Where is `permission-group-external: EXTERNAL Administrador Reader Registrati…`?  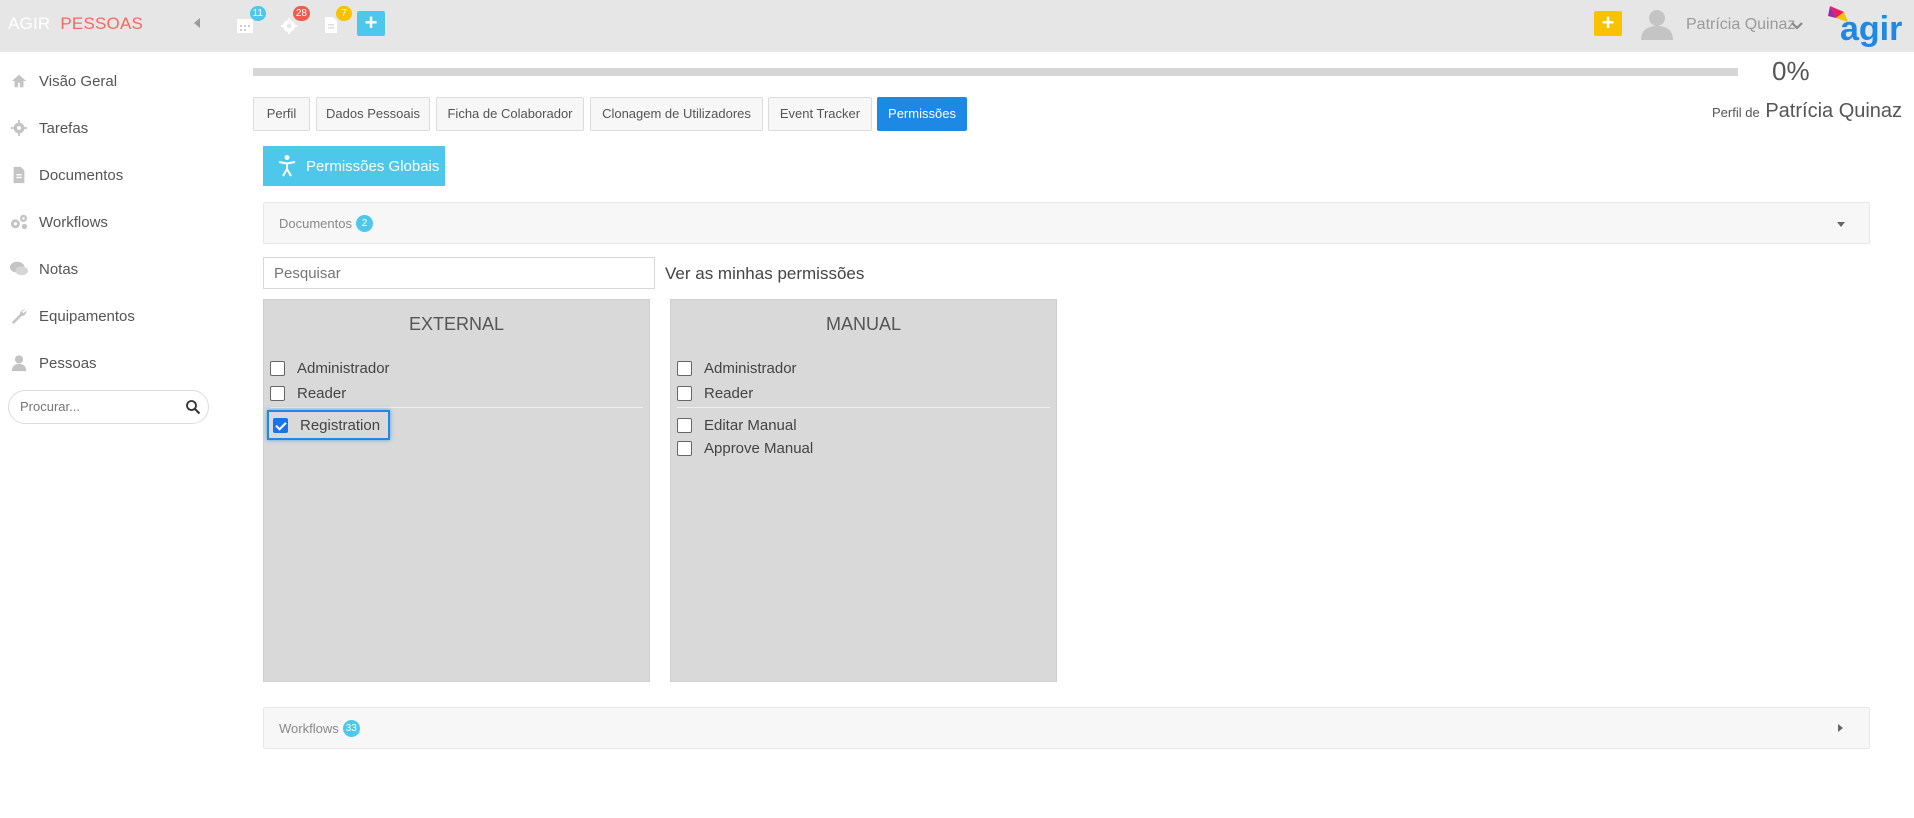
permission-group-external: EXTERNAL Administrador Reader Registrati… is located at coordinates (456, 490).